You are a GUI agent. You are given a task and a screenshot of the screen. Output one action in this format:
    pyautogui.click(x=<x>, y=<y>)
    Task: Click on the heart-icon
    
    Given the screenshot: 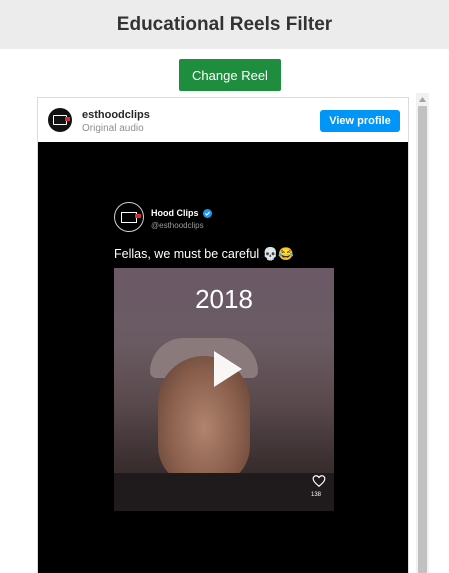 What is the action you would take?
    pyautogui.click(x=319, y=481)
    